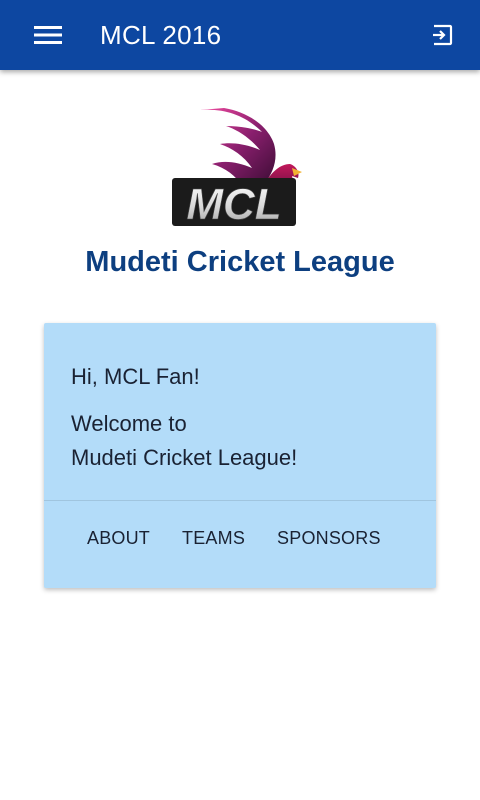 This screenshot has height=800, width=480. Describe the element at coordinates (237, 168) in the screenshot. I see `mcl-logo: MCL` at that location.